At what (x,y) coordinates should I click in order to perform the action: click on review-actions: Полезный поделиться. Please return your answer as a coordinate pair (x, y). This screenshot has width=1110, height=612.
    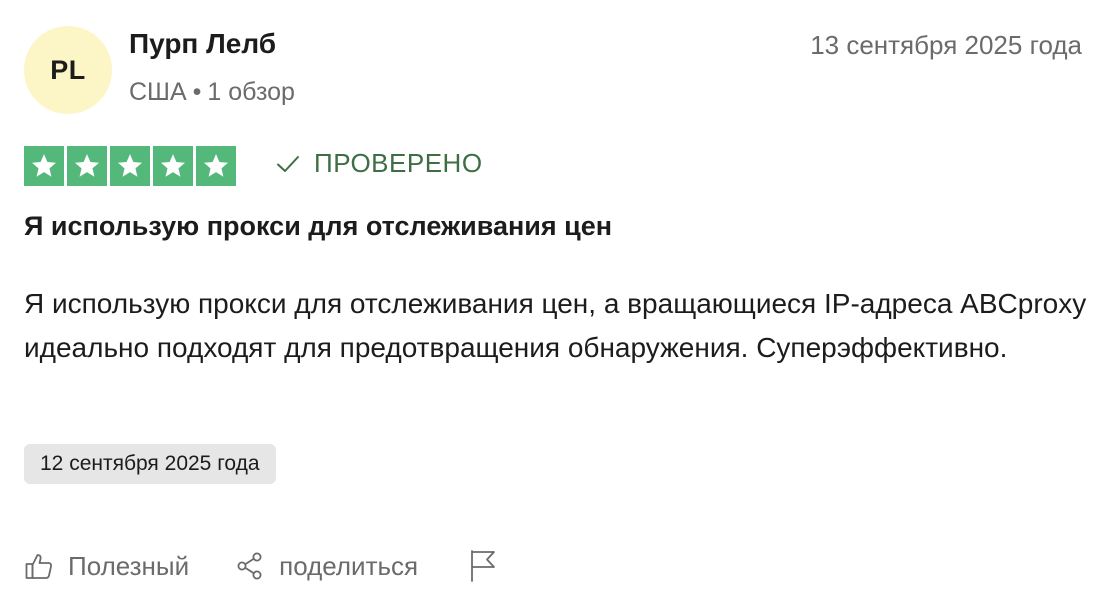
    Looking at the image, I should click on (261, 566).